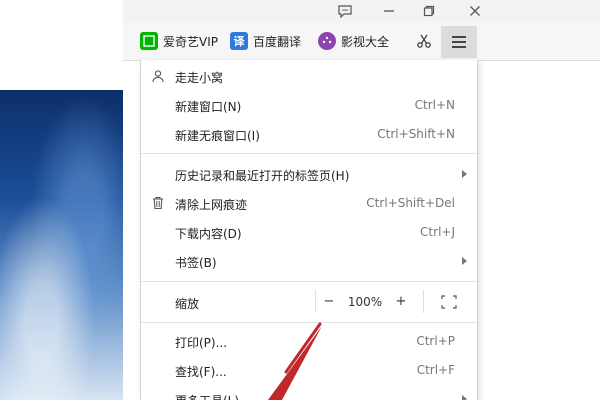  I want to click on bookmark-label: 百度翻译, so click(277, 41).